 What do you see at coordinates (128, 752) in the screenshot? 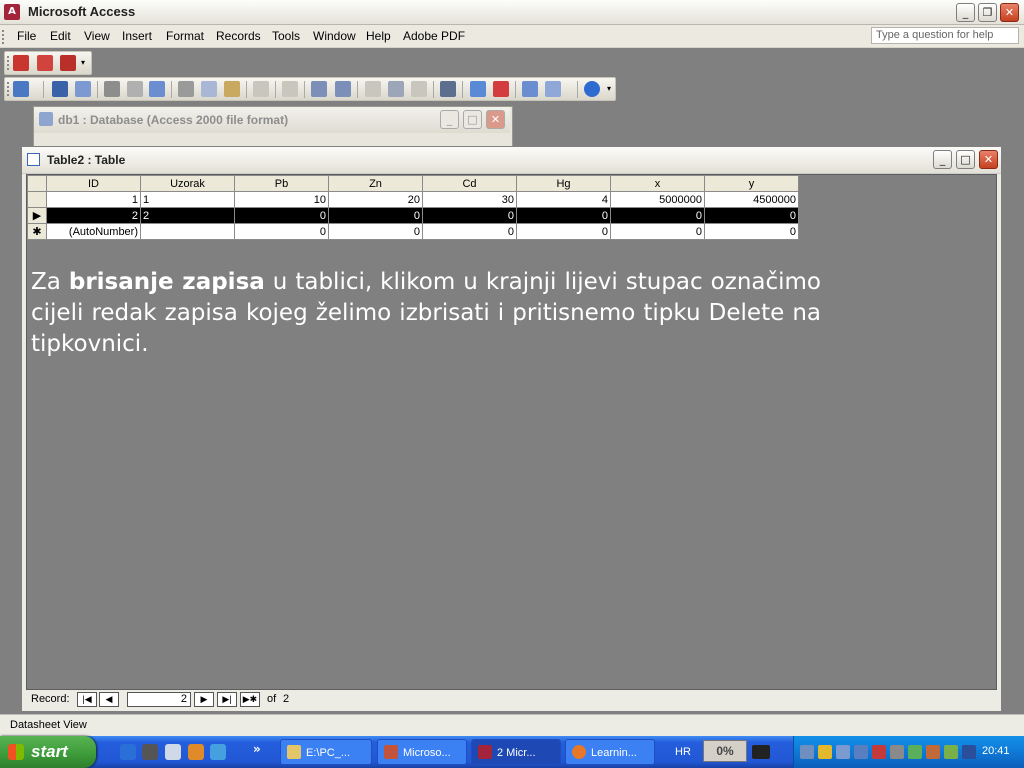
I see `internet-explorer-icon` at bounding box center [128, 752].